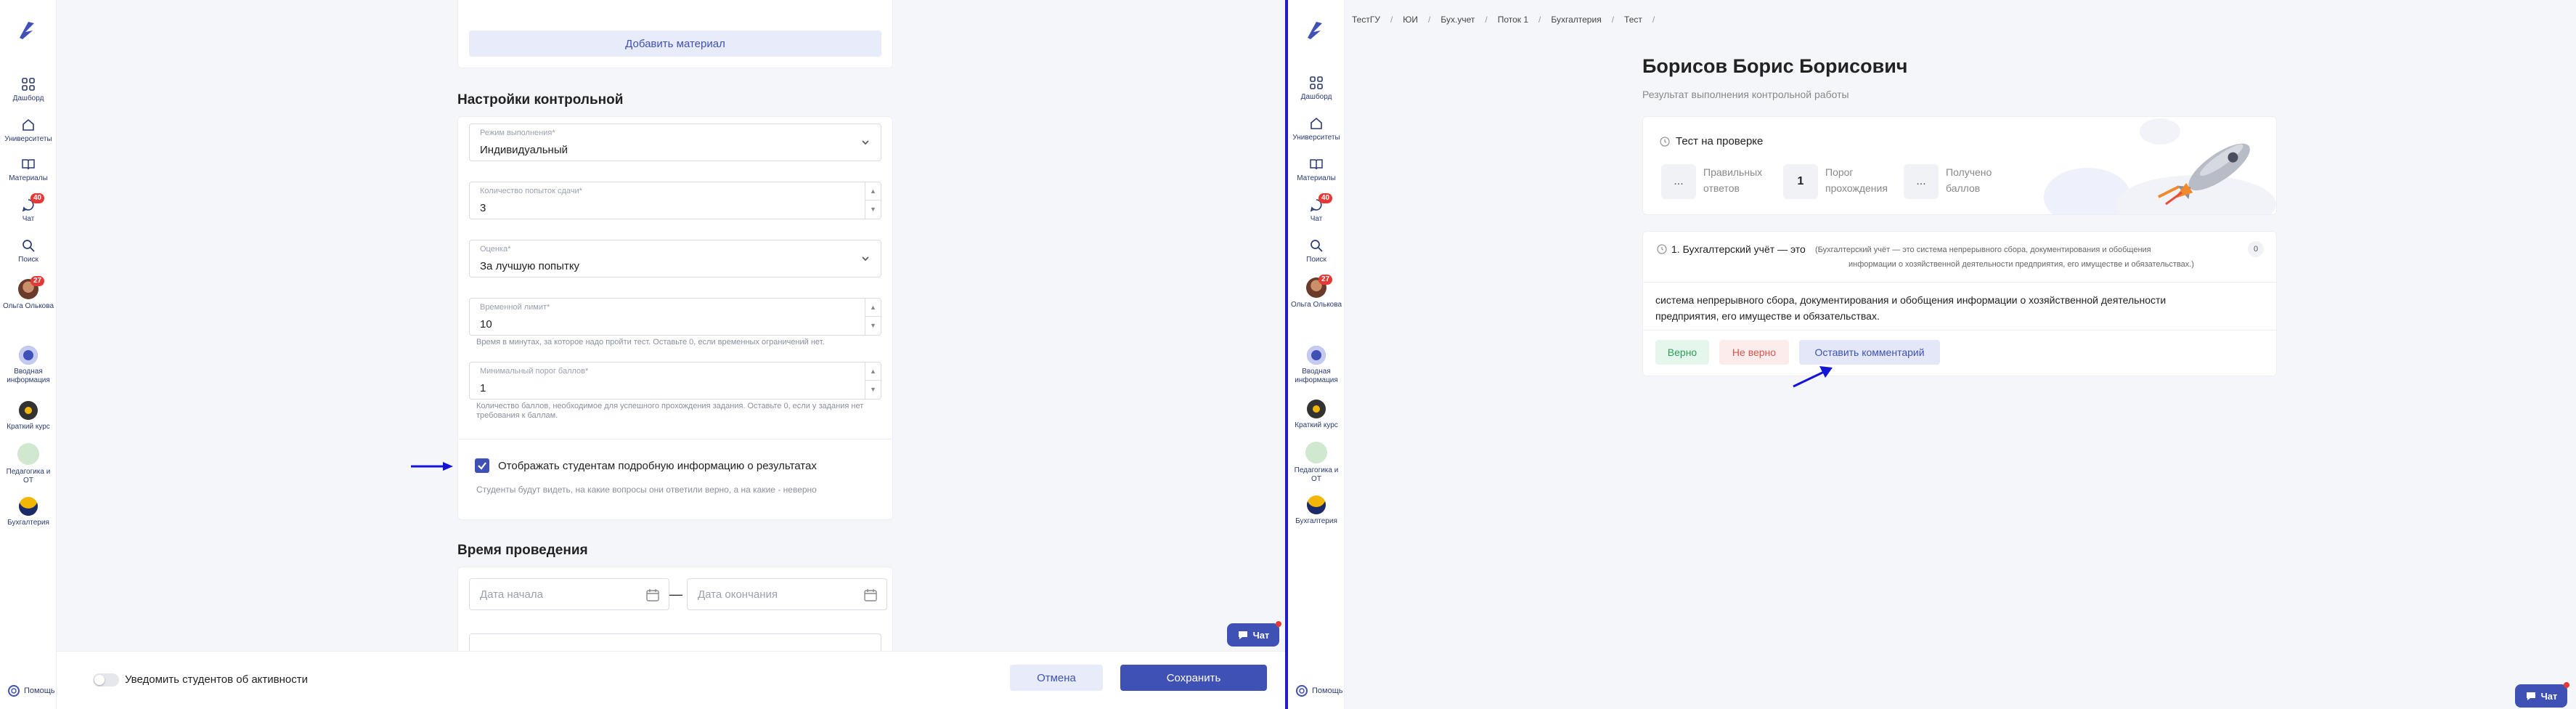  What do you see at coordinates (738, 594) in the screenshot?
I see `date-end-placeholder: Дата окончания` at bounding box center [738, 594].